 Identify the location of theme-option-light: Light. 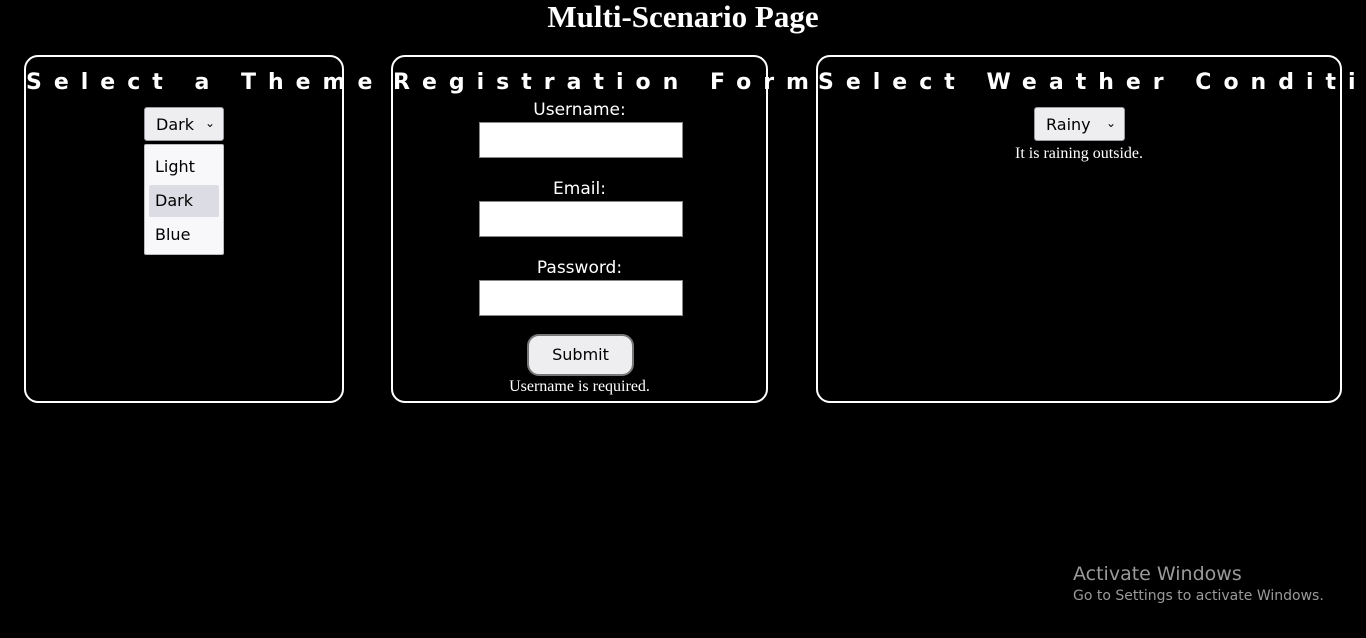
(184, 167).